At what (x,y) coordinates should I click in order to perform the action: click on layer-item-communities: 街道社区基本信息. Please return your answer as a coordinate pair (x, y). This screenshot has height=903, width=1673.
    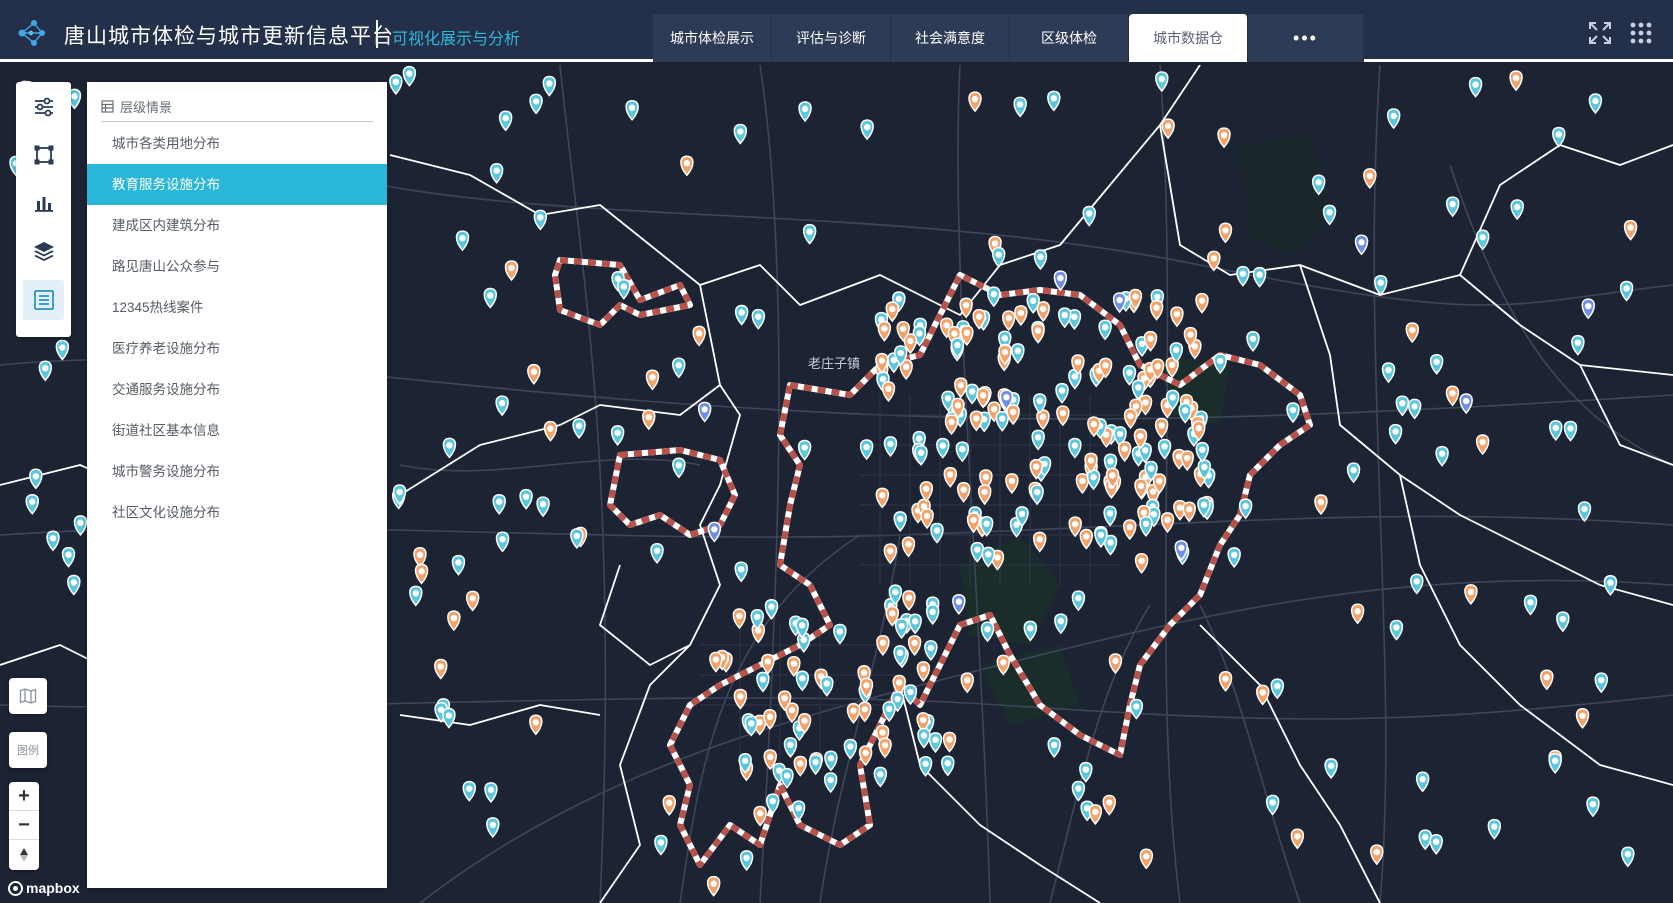
    Looking at the image, I should click on (237, 430).